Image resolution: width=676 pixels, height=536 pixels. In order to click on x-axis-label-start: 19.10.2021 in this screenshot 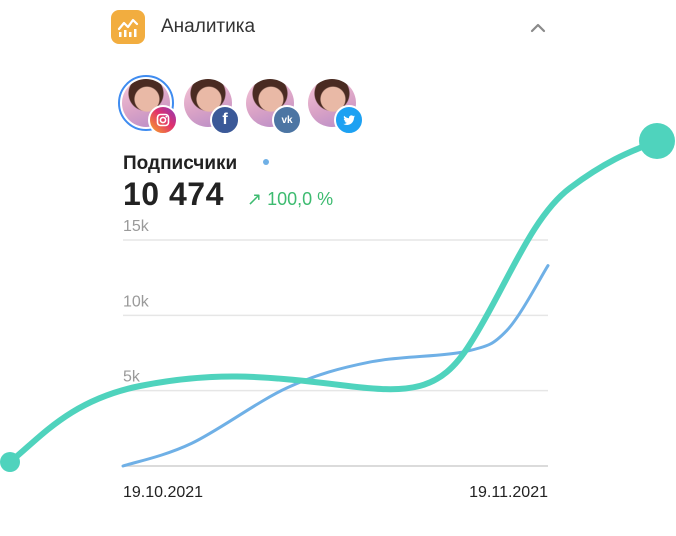, I will do `click(163, 492)`.